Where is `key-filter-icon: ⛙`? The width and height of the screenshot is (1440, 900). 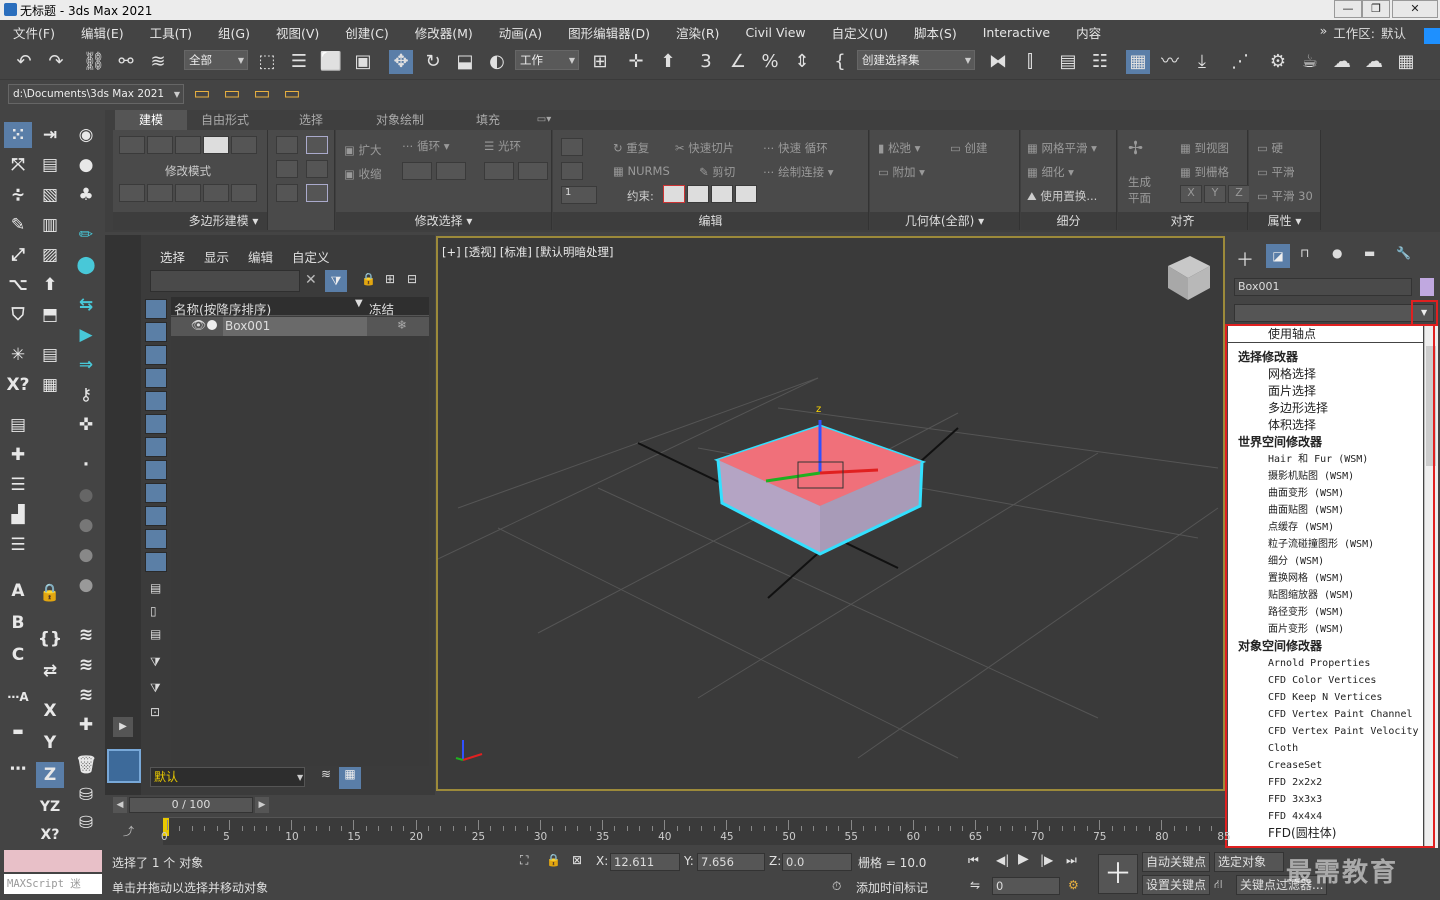 key-filter-icon: ⛙ is located at coordinates (1218, 885).